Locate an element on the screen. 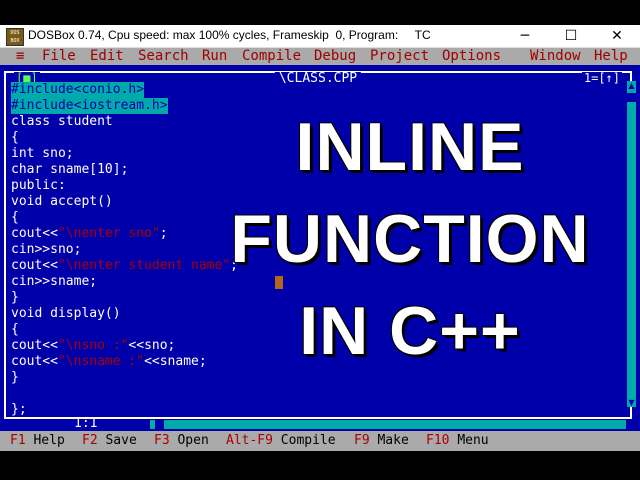  close-button: ✕ is located at coordinates (617, 36).